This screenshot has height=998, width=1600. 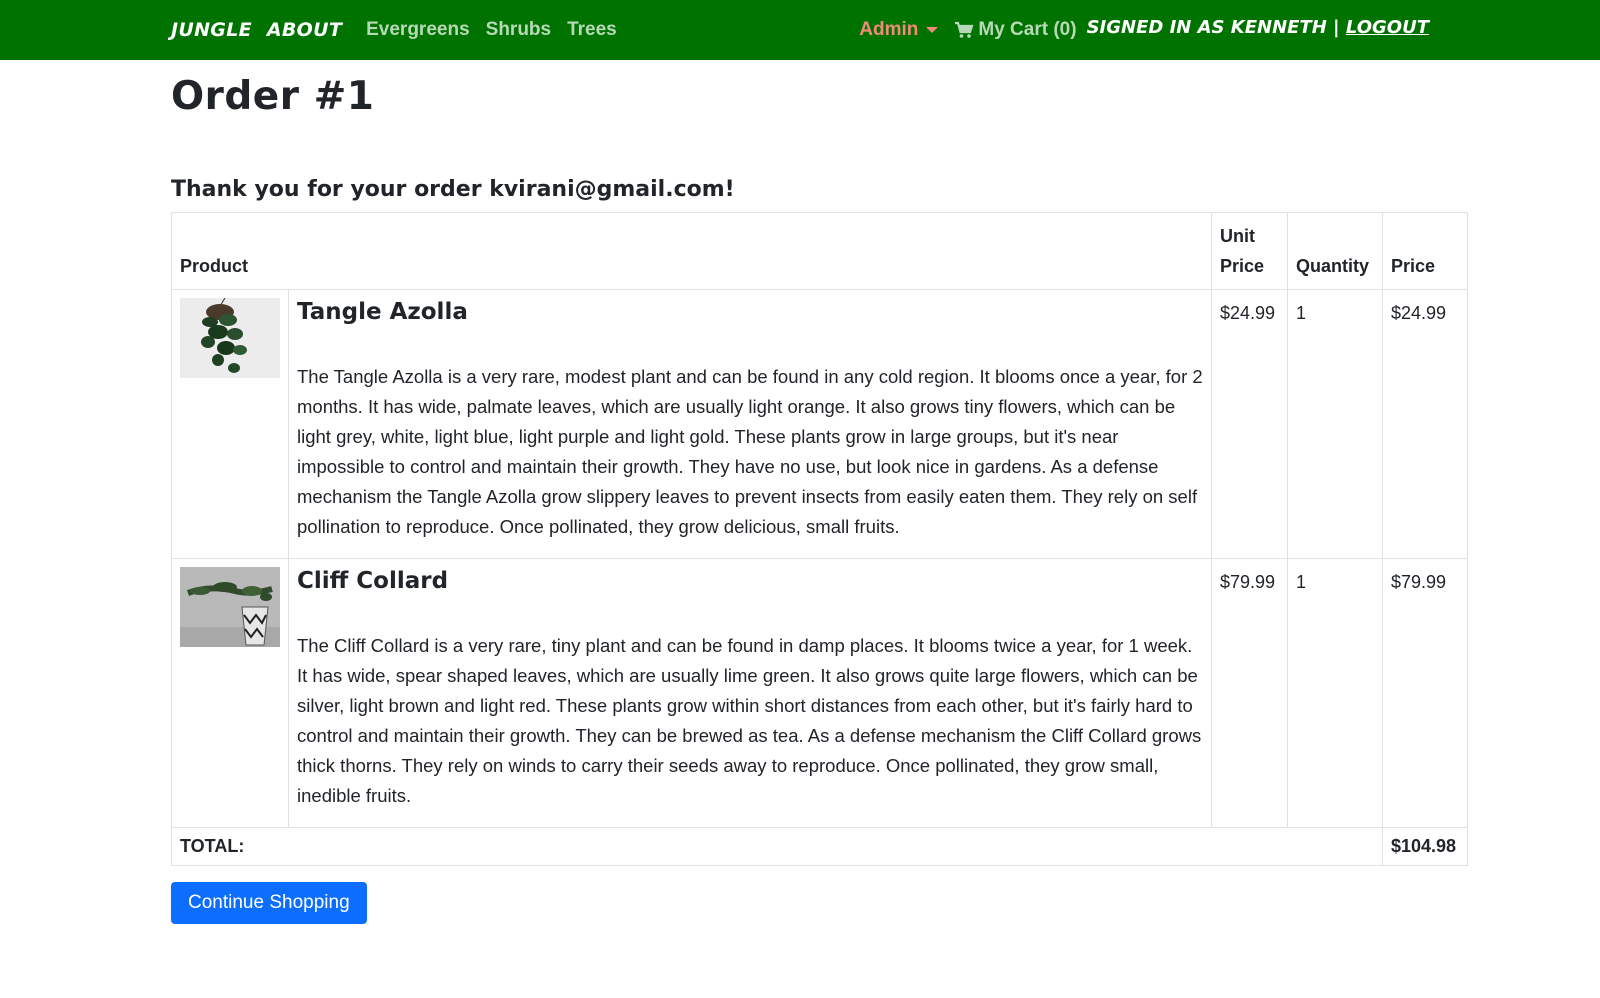 I want to click on nav-link-shrubs: Shrubs, so click(x=518, y=30).